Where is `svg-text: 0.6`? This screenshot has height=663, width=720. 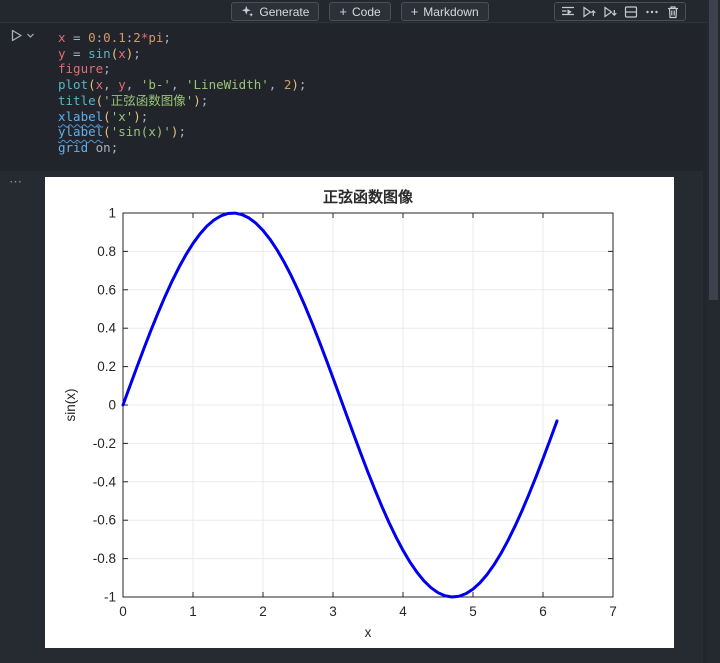
svg-text: 0.6 is located at coordinates (106, 289).